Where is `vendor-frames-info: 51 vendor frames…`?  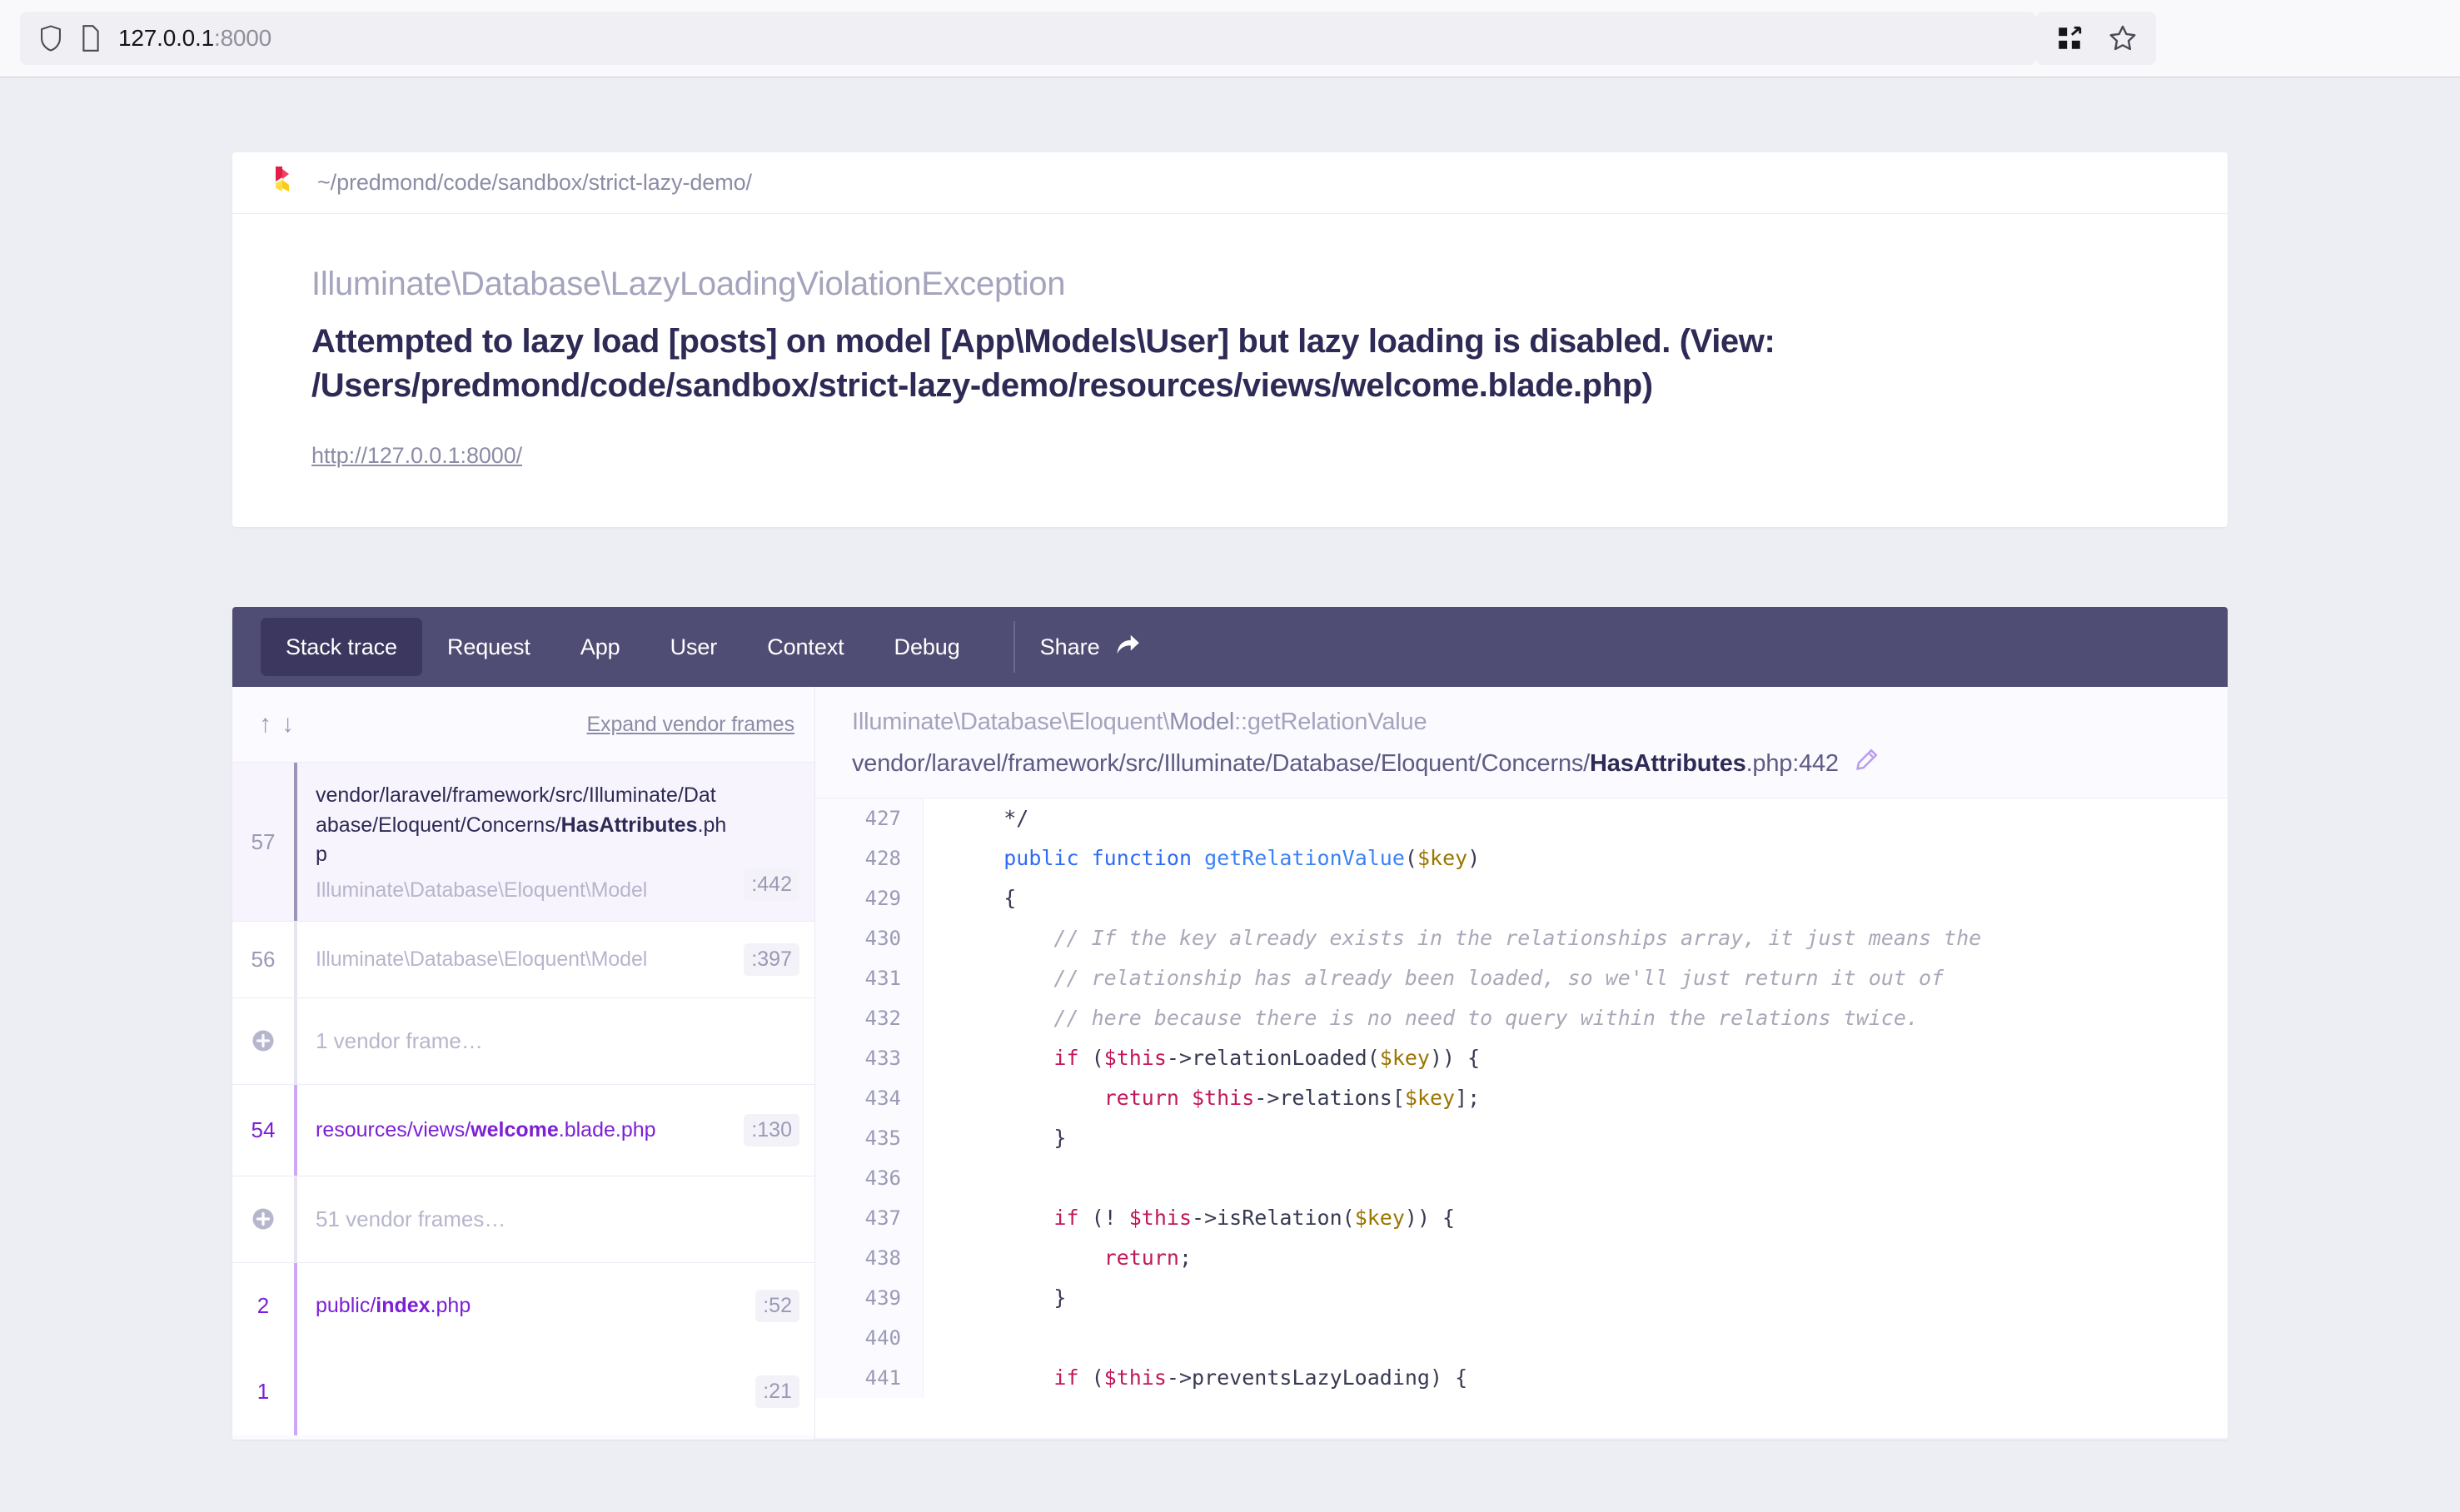
vendor-frames-info: 51 vendor frames… is located at coordinates (556, 1220).